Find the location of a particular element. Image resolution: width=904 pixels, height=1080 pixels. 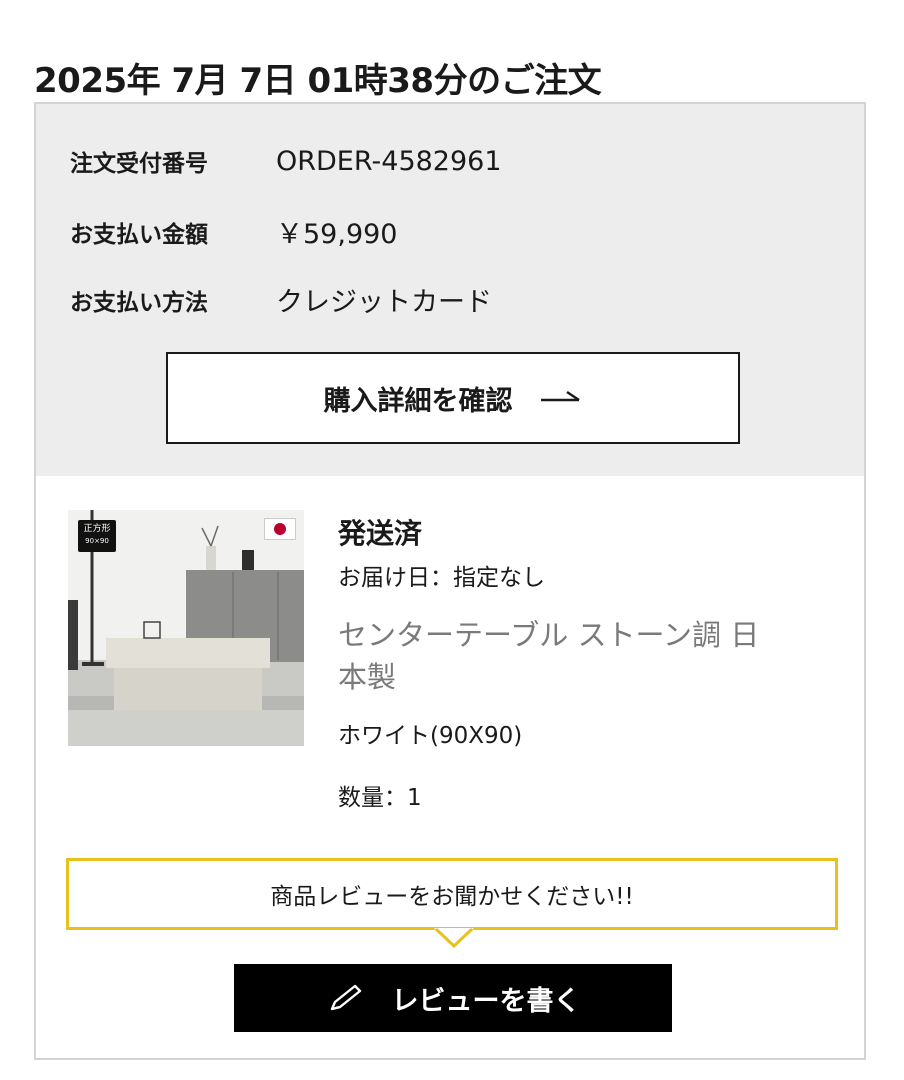

write-review-label: レビューを書く is located at coordinates (486, 1001).